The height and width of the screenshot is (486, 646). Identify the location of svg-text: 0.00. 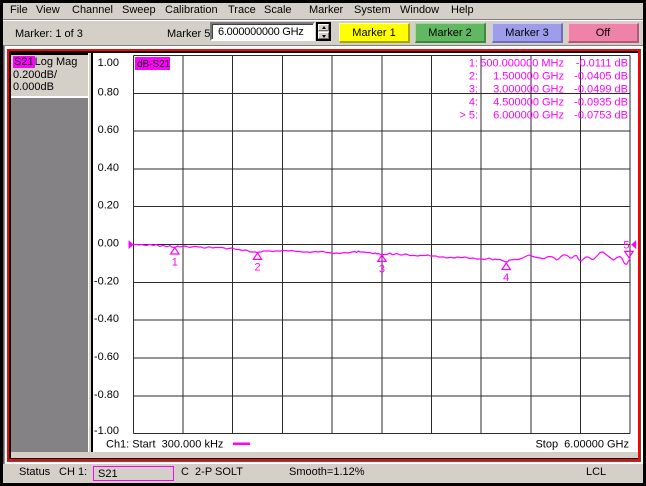
(108, 244).